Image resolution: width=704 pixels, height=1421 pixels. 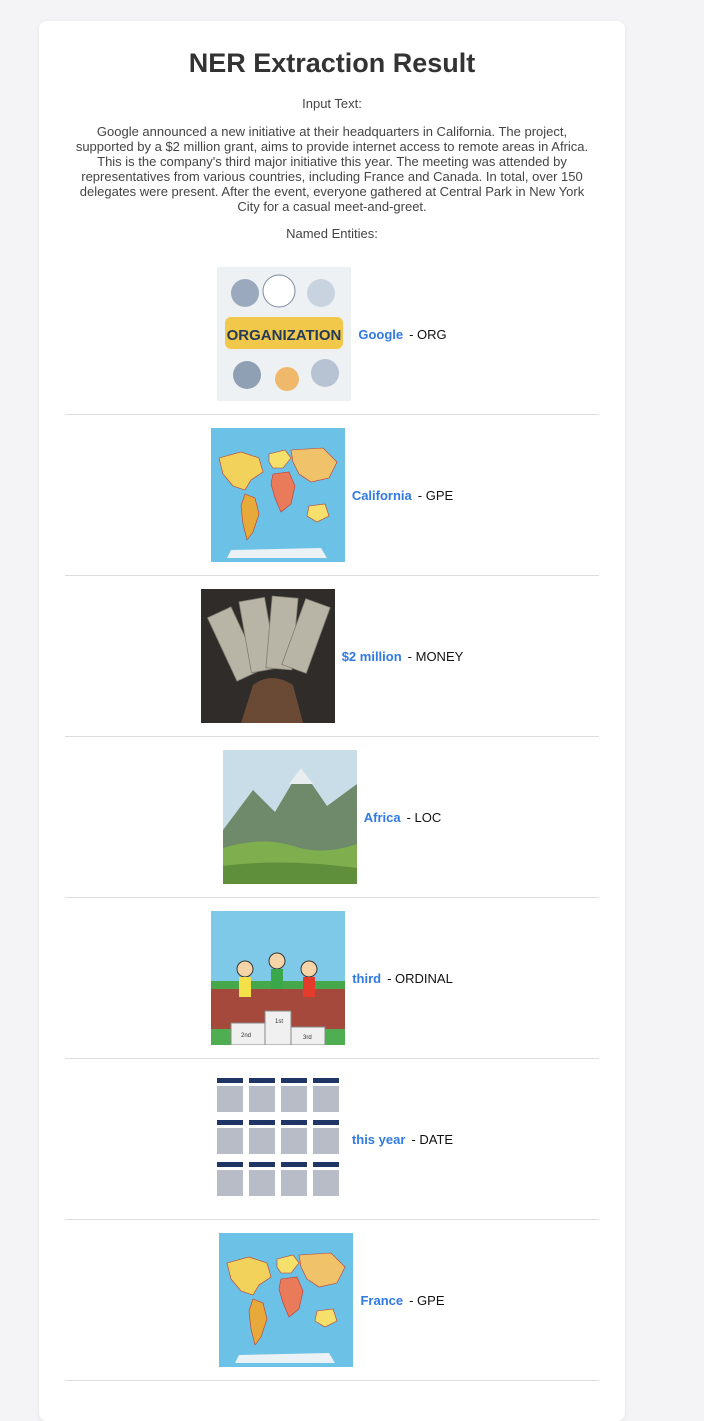 I want to click on entity-label: - MONEY, so click(x=435, y=656).